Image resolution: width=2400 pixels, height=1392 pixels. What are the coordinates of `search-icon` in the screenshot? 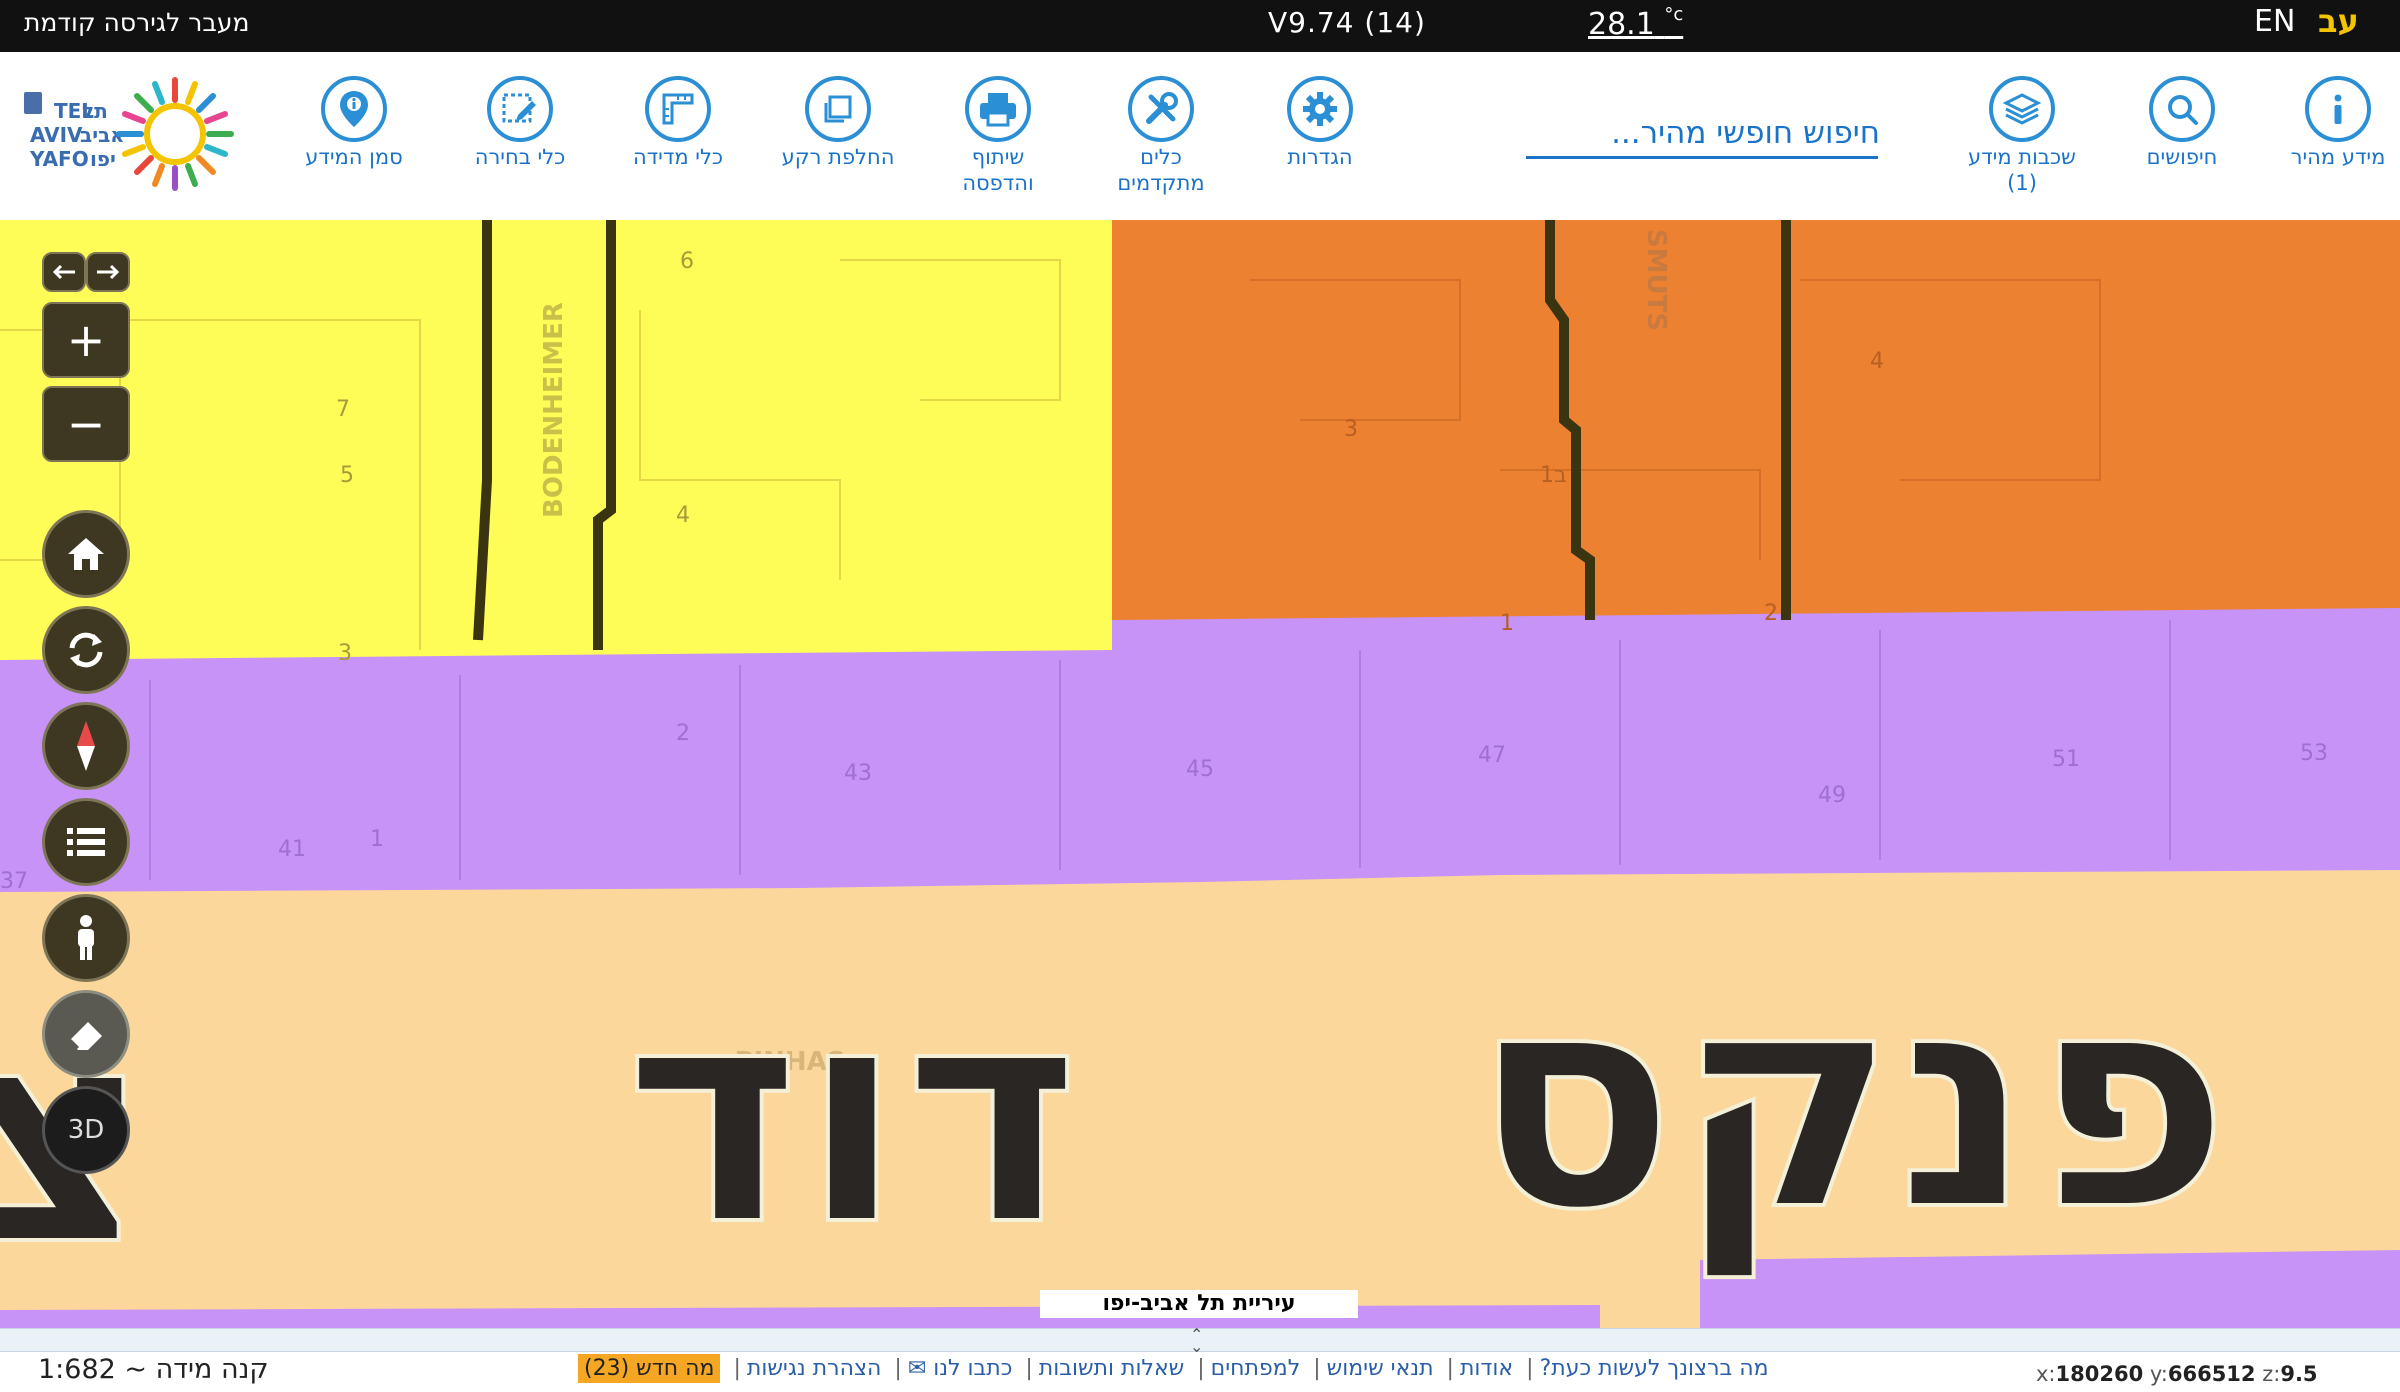 It's located at (2182, 109).